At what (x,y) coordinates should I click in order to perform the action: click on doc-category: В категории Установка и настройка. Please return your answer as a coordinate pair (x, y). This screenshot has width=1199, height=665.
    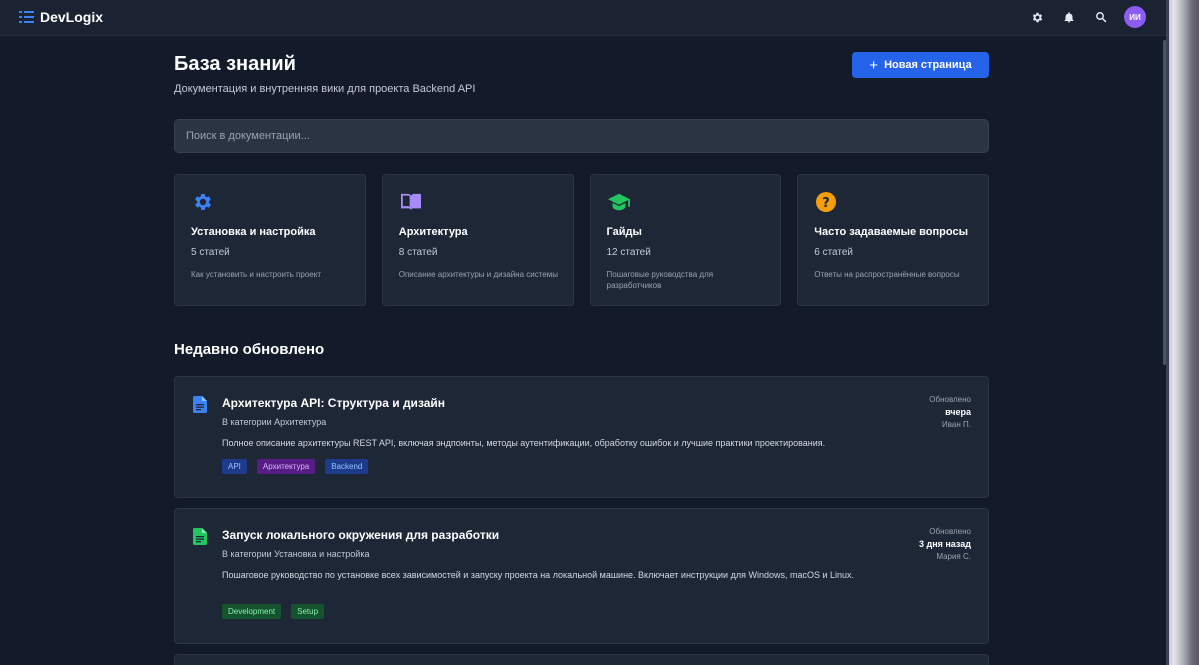
    Looking at the image, I should click on (296, 554).